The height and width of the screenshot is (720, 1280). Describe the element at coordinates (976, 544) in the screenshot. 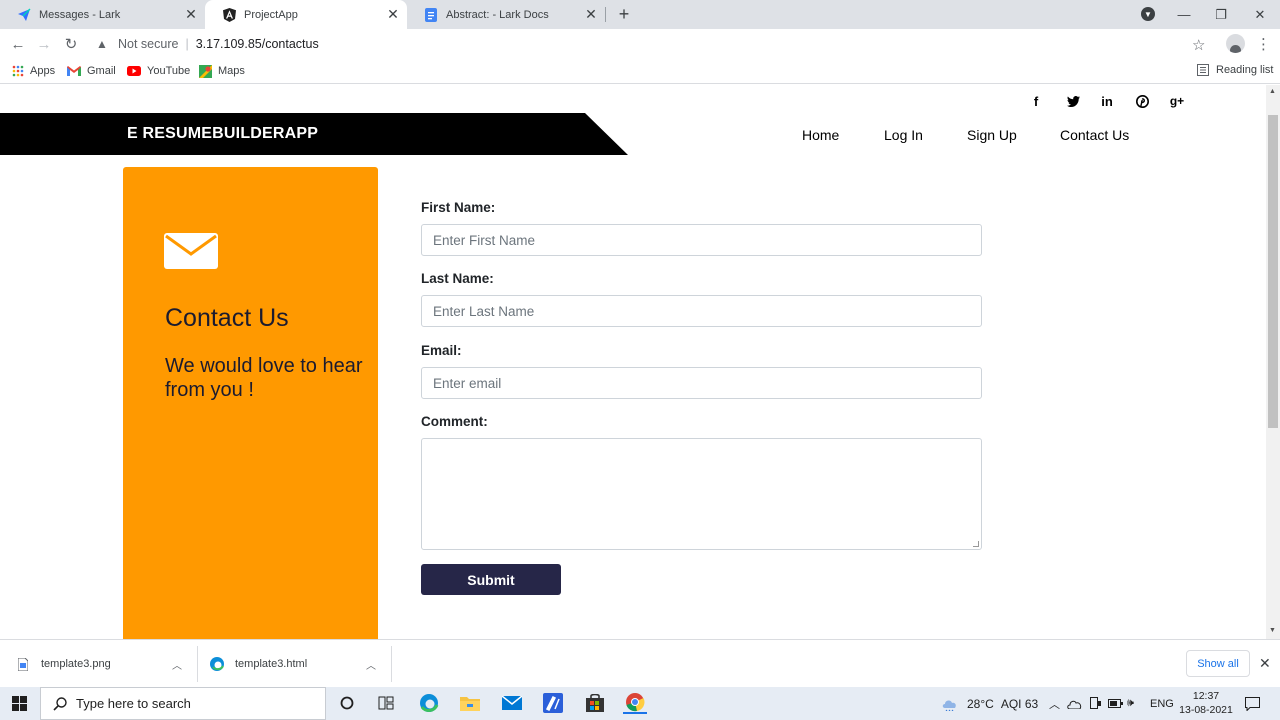

I see `resize-handle-icon` at that location.